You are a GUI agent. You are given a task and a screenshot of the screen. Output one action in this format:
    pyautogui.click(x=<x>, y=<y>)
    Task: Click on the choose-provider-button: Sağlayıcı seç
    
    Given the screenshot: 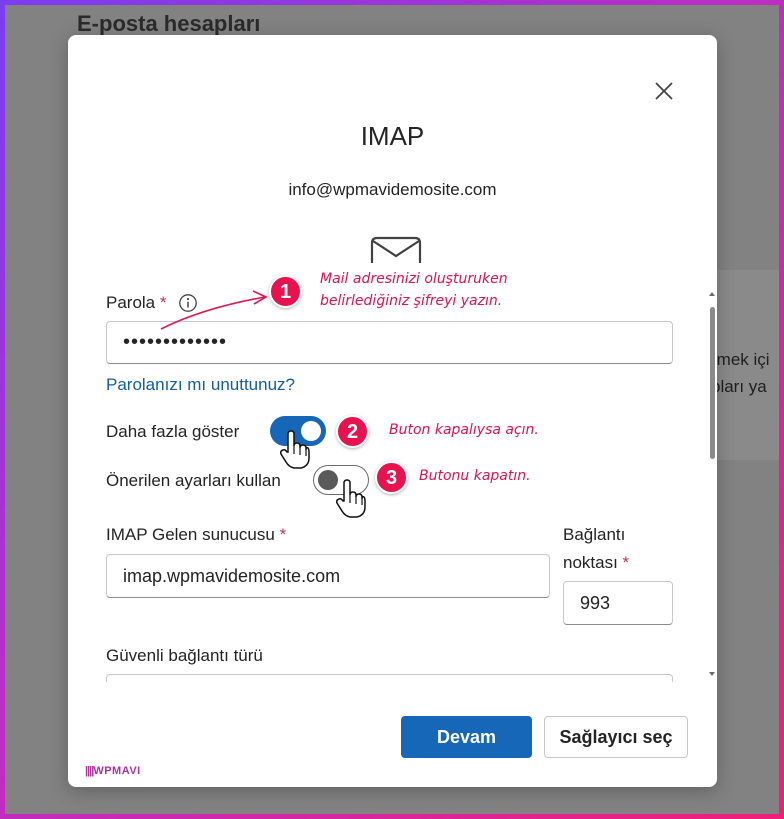 What is the action you would take?
    pyautogui.click(x=616, y=737)
    